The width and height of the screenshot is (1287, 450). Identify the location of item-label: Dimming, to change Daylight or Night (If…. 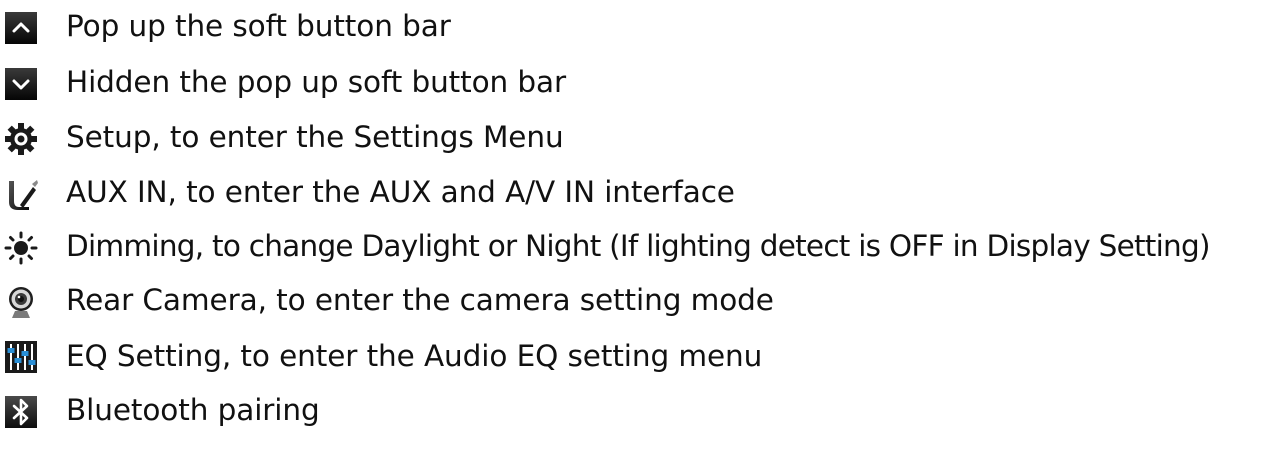
(638, 246).